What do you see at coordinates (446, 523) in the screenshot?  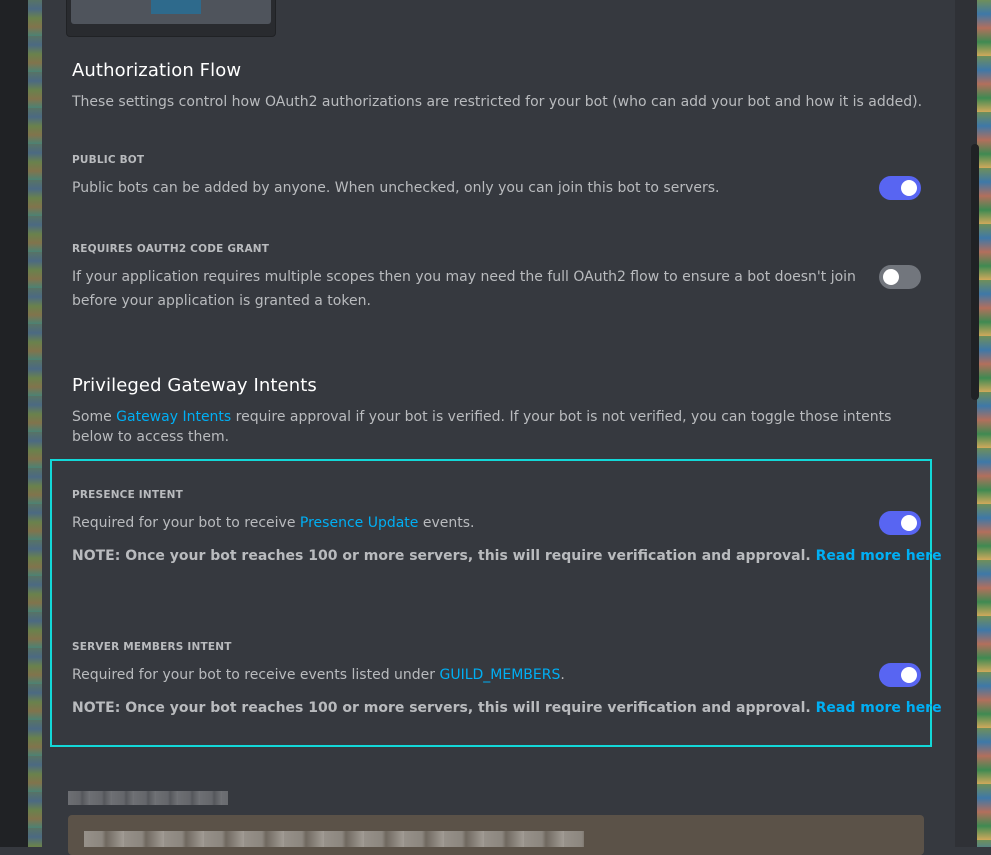 I see `presence-text: events.` at bounding box center [446, 523].